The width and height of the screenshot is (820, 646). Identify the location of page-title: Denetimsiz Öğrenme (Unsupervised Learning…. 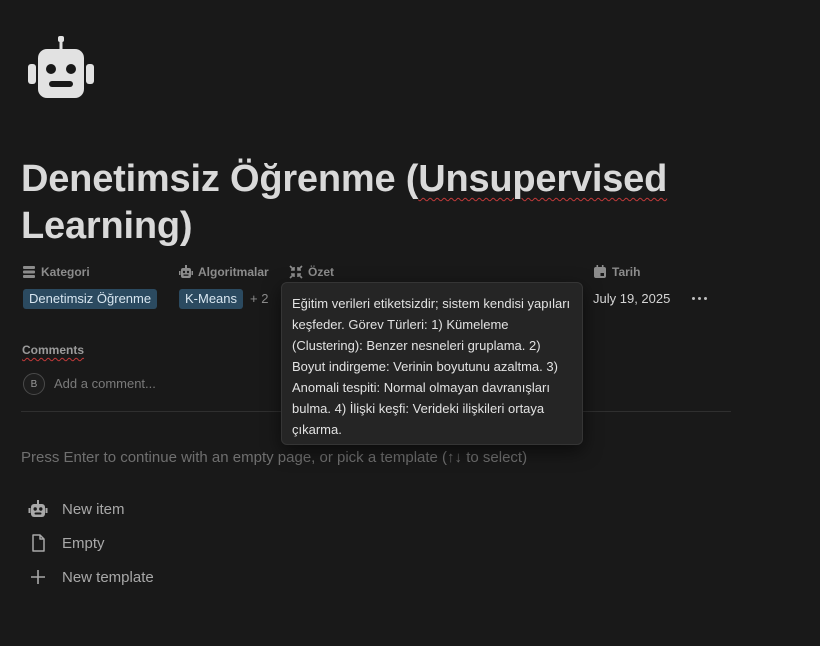
(401, 203).